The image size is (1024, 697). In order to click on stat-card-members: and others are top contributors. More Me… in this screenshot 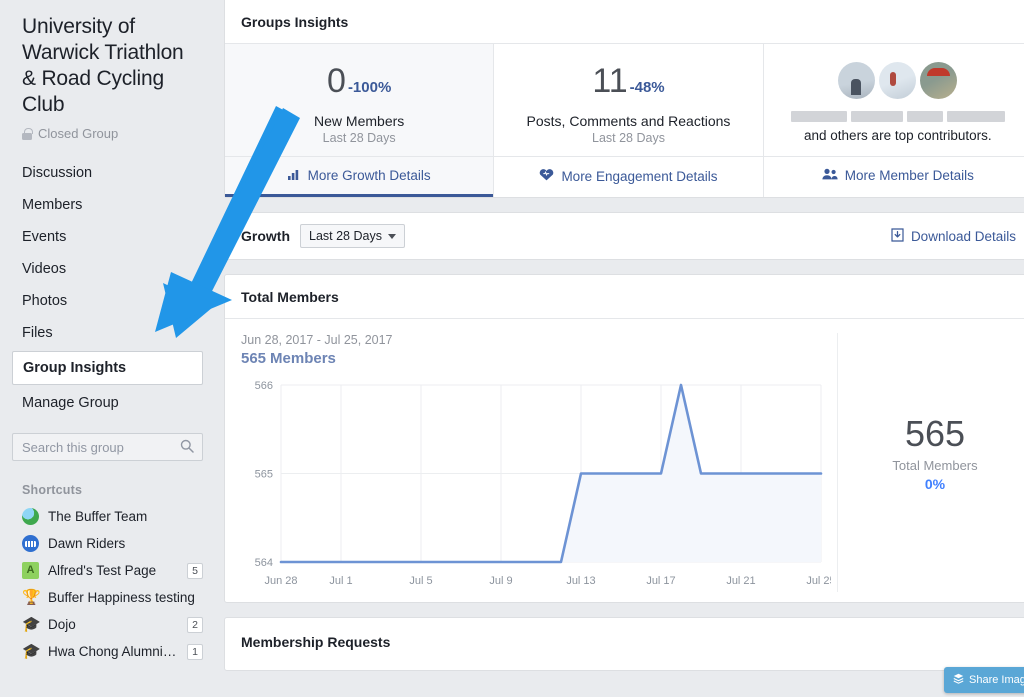, I will do `click(893, 120)`.